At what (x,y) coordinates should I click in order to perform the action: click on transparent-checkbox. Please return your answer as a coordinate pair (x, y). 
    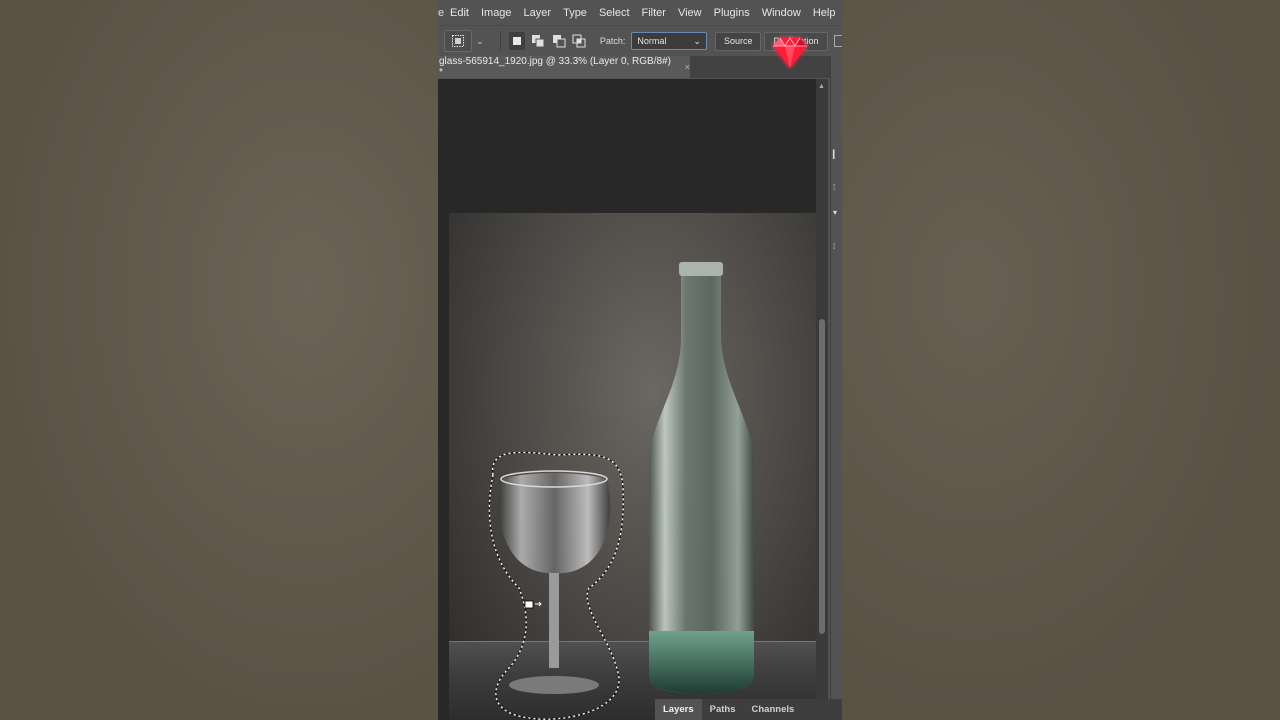
    Looking at the image, I should click on (837, 41).